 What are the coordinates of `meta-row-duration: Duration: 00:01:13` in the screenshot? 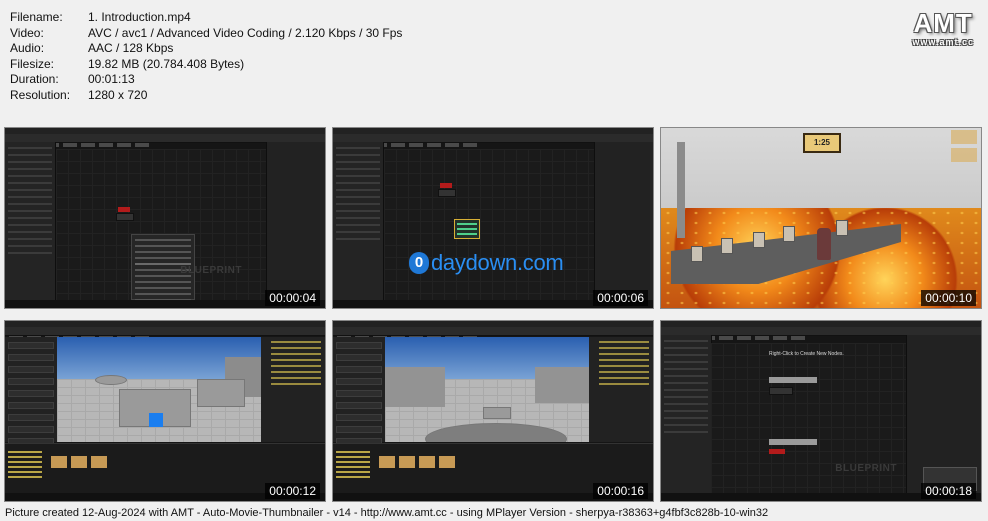 It's located at (206, 80).